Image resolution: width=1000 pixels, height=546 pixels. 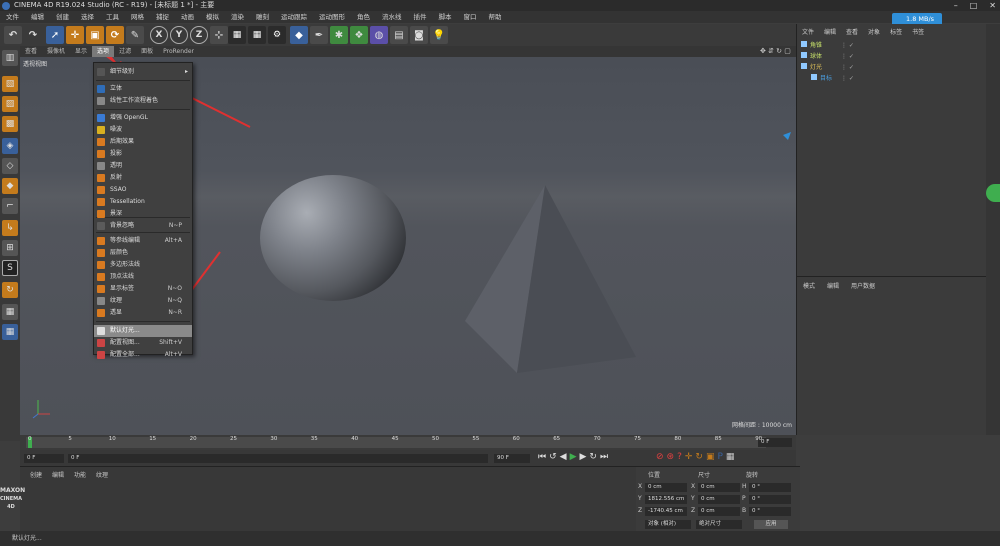 What do you see at coordinates (771, 524) in the screenshot?
I see `apply-button: 应用` at bounding box center [771, 524].